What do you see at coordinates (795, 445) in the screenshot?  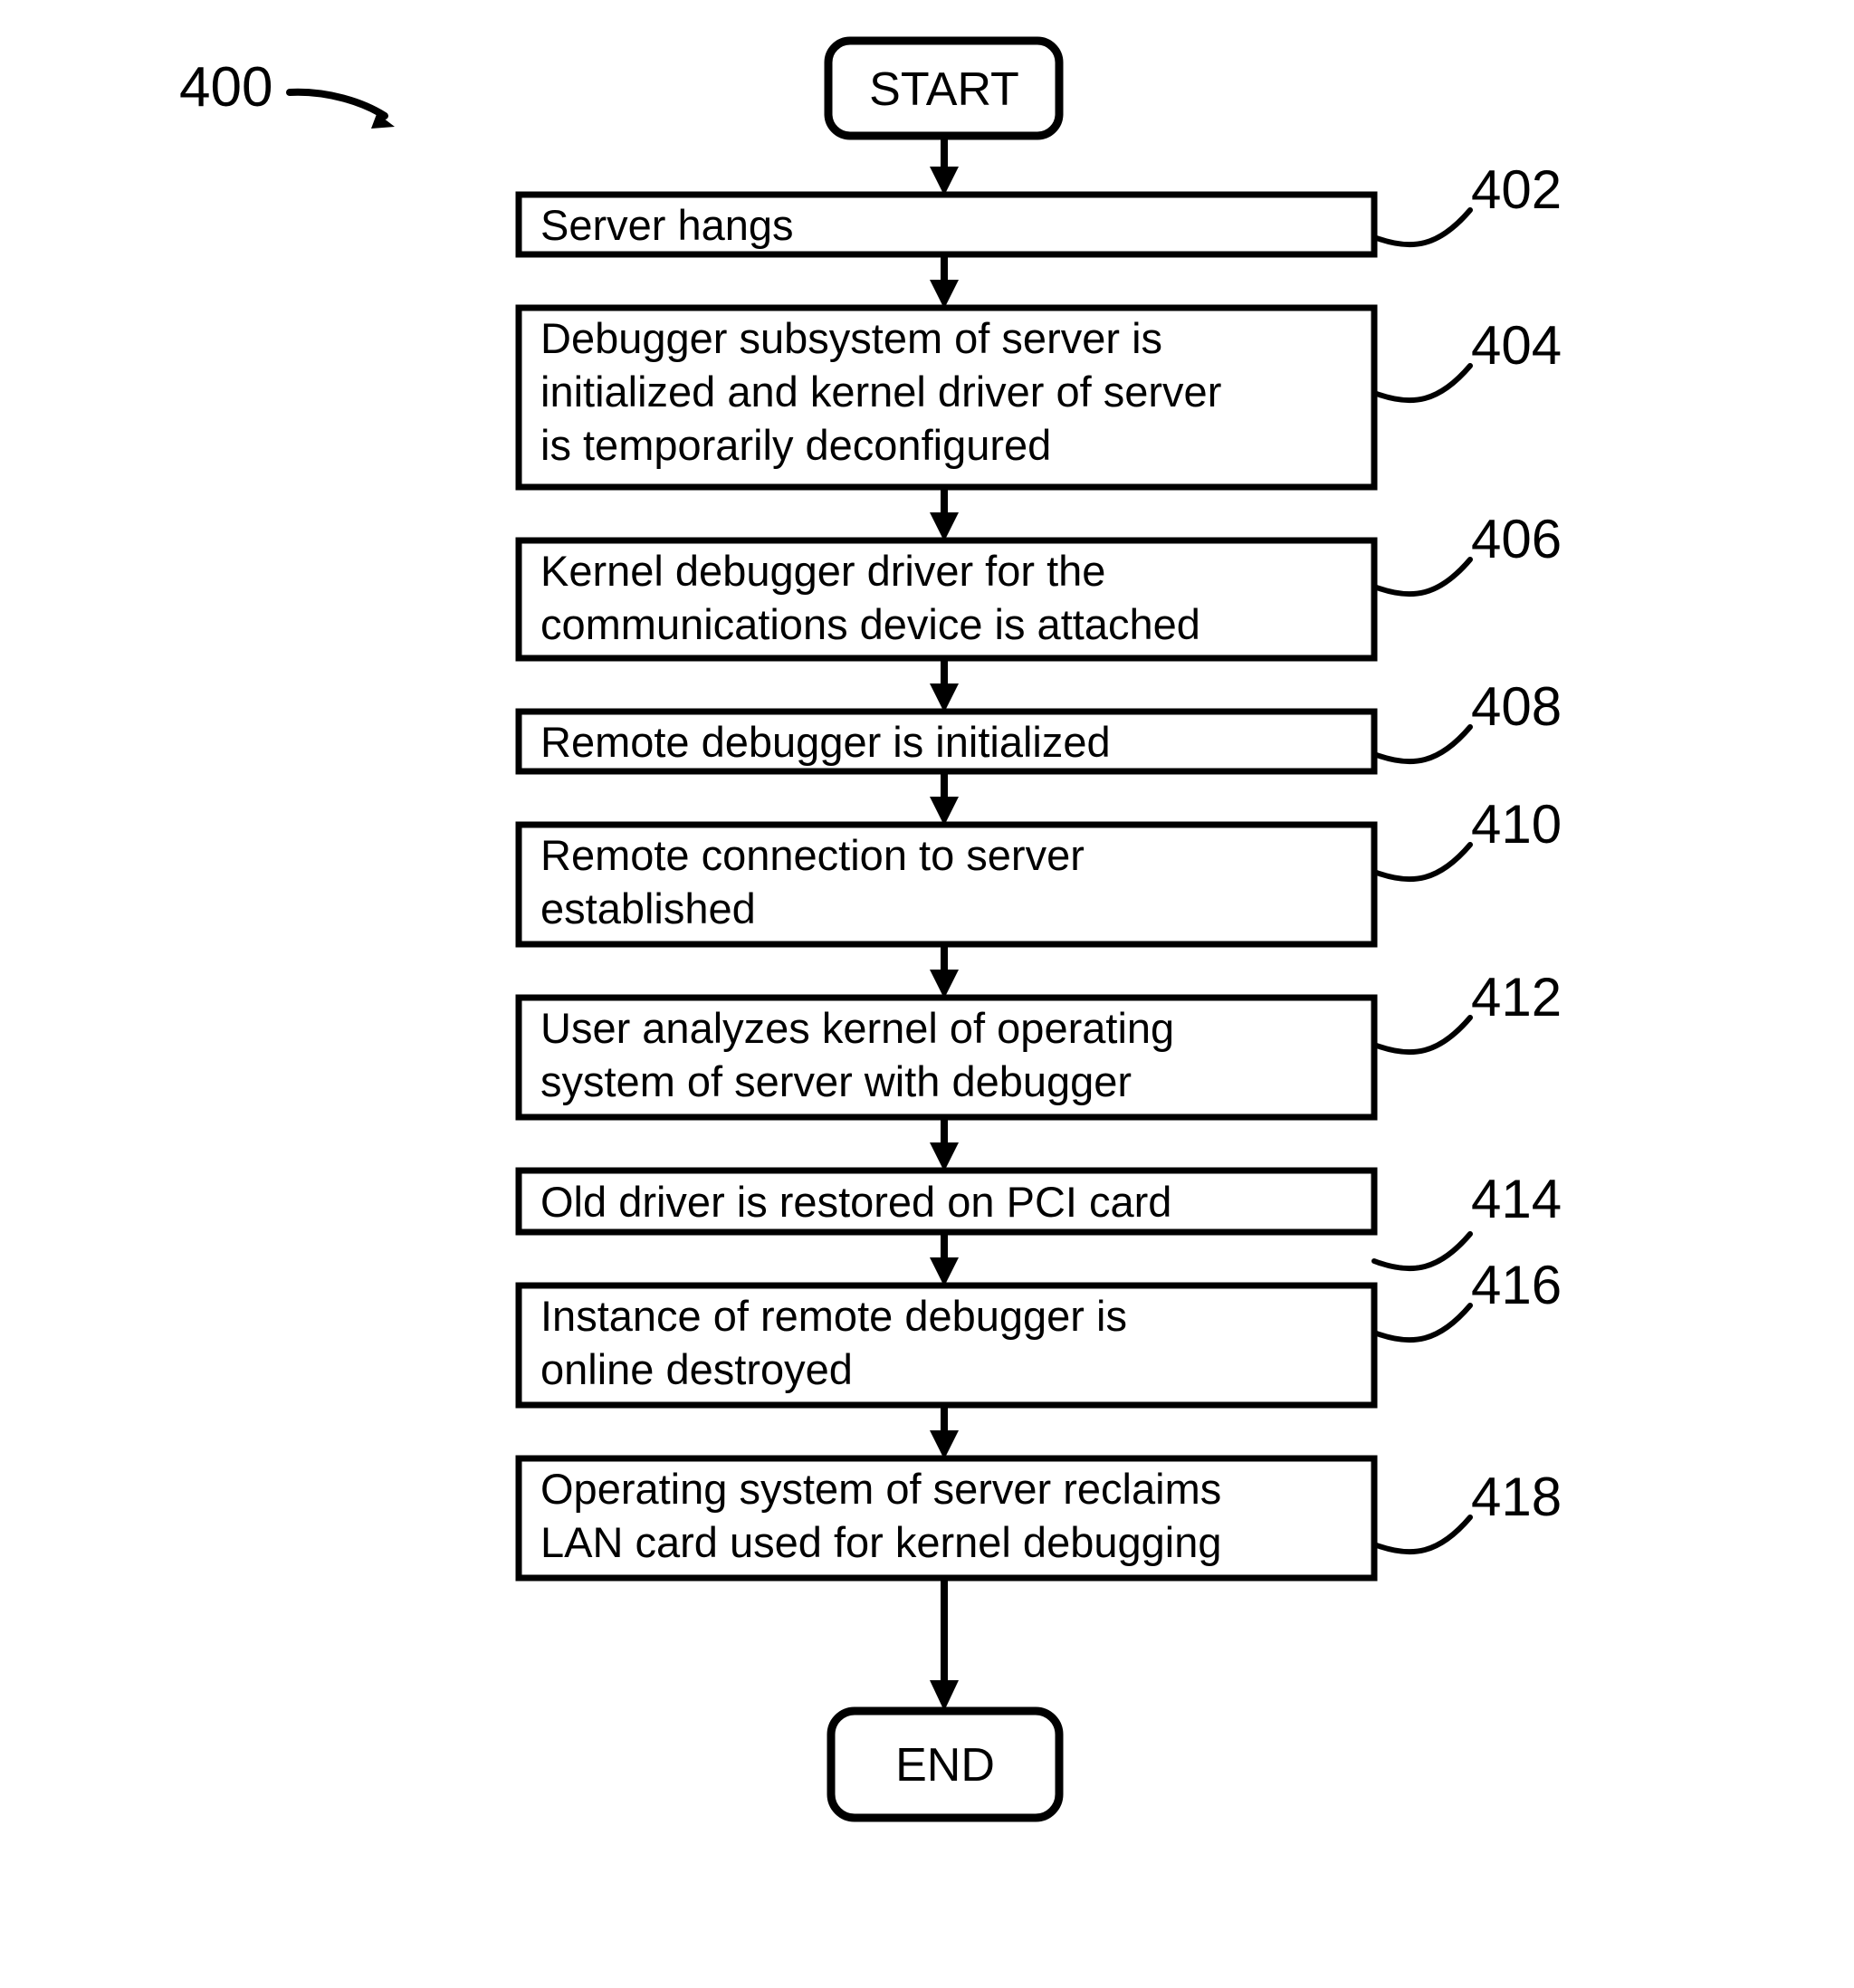 I see `step-text-404-line-3: is temporarily deconfigured` at bounding box center [795, 445].